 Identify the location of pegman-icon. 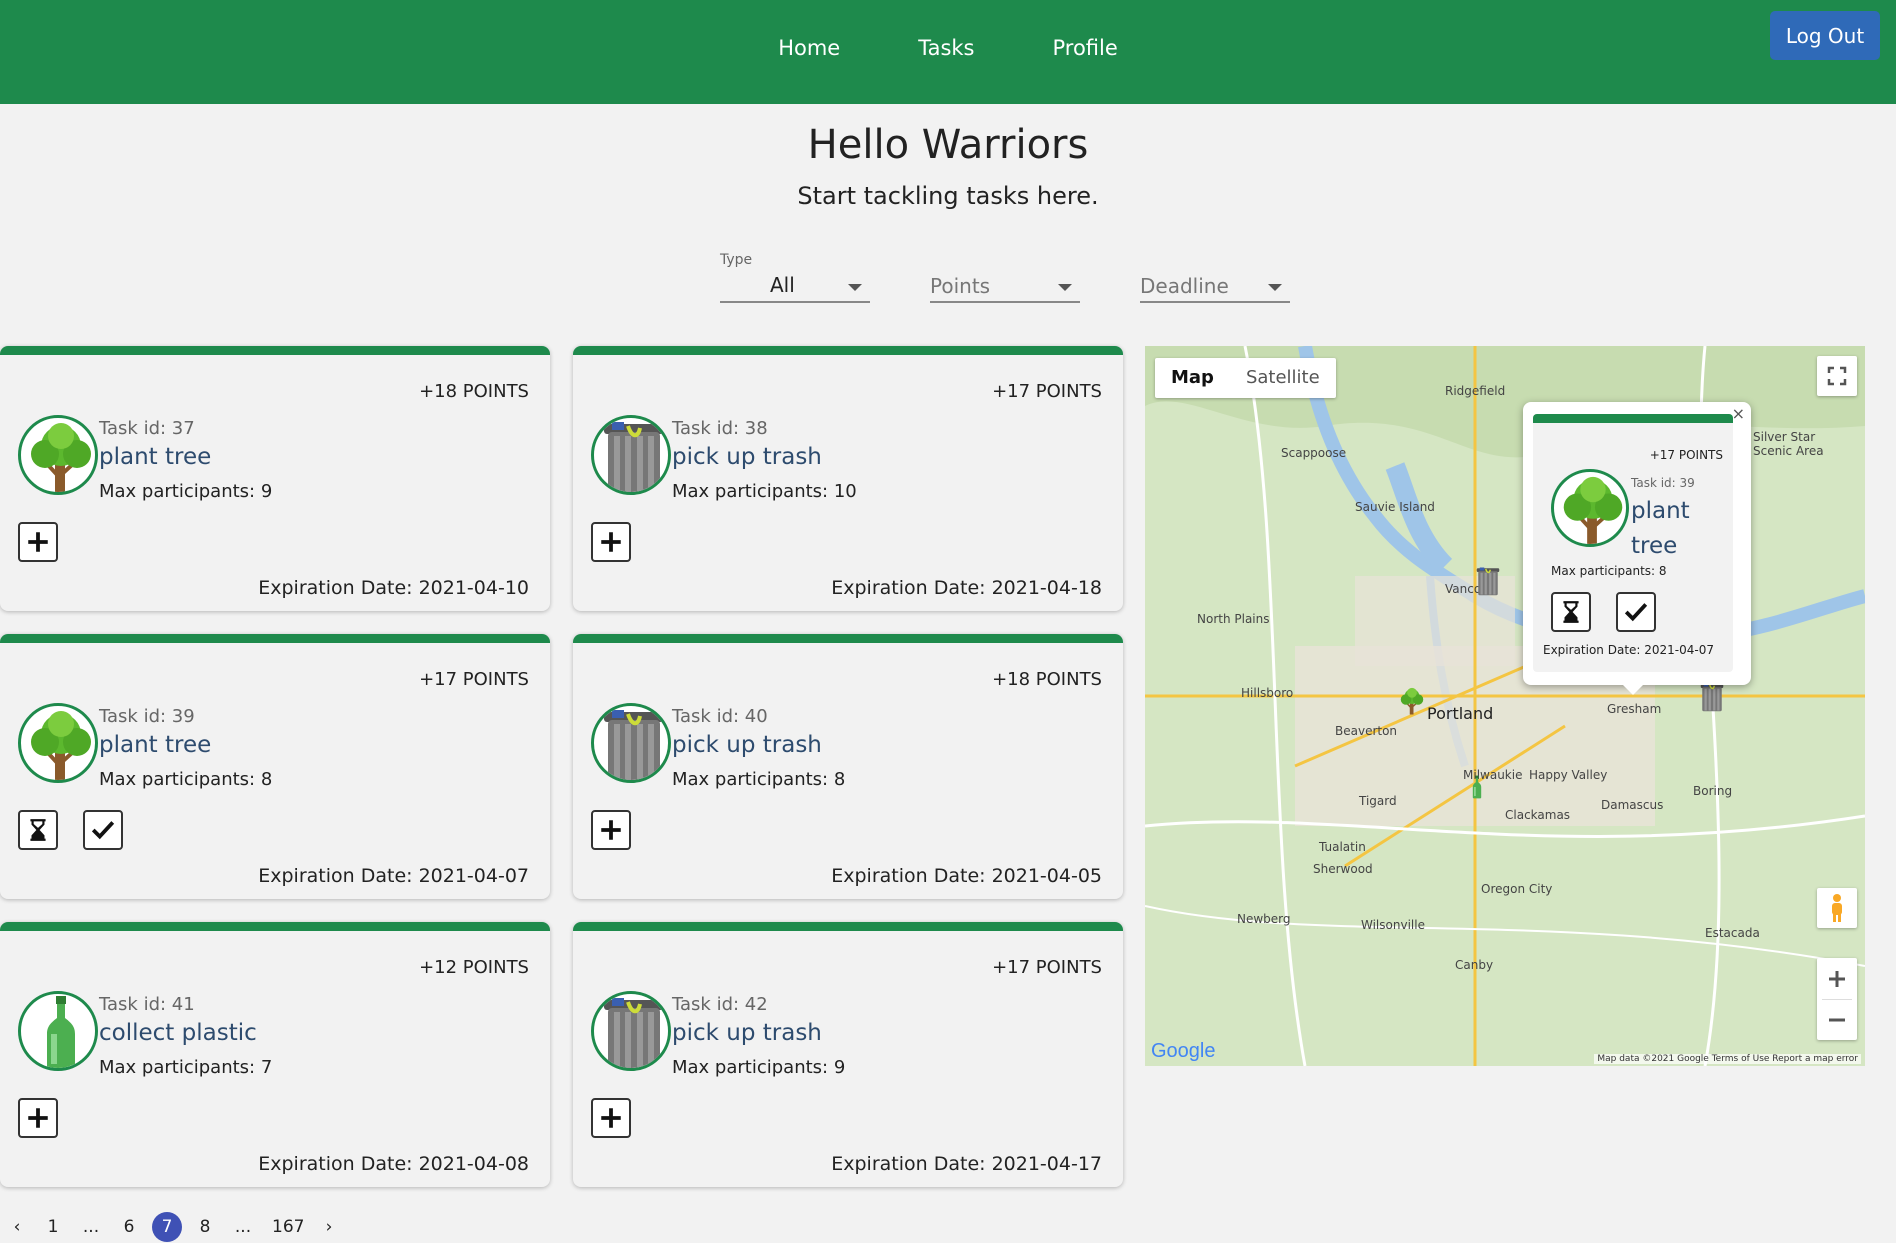
(1837, 908).